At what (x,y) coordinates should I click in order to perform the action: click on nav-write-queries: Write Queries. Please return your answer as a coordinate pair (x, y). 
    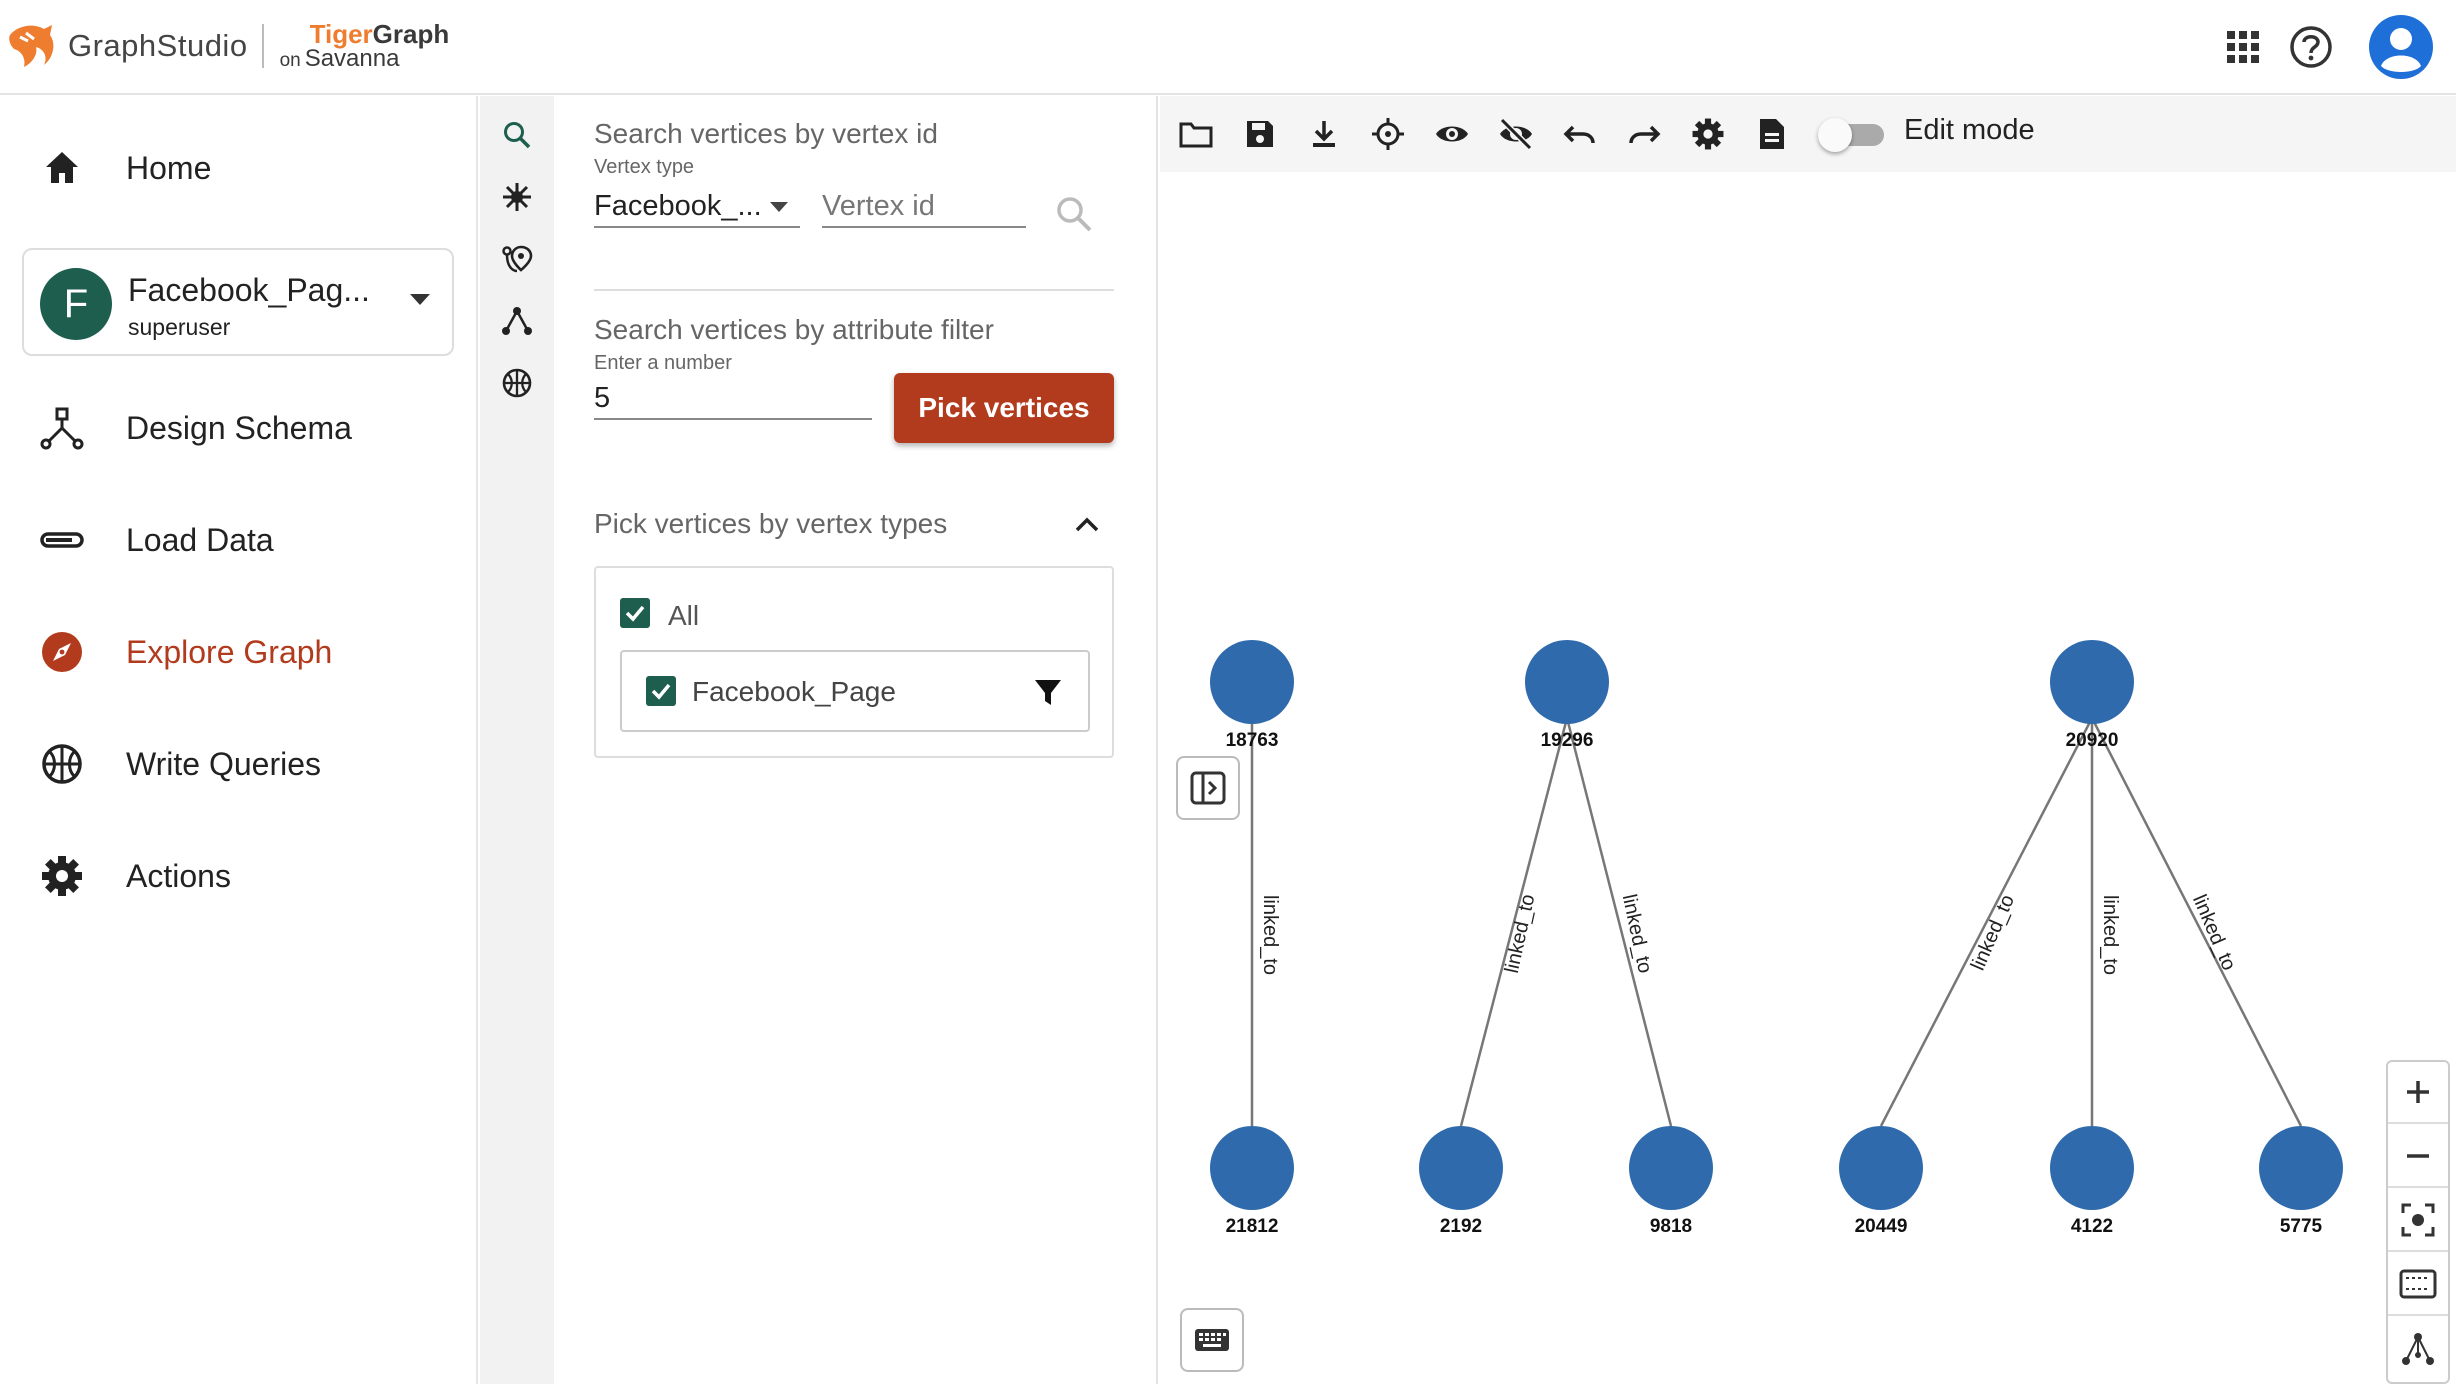
    Looking at the image, I should click on (239, 764).